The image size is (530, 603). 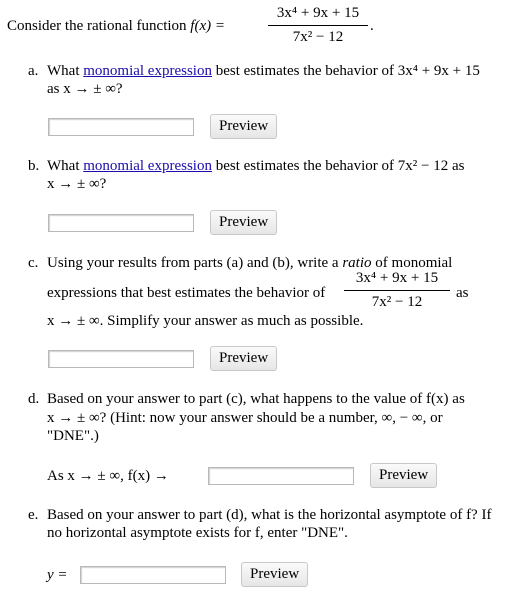 I want to click on intro-fraction: 3x⁴ + 9x + 15 7x² − 12, so click(x=318, y=25).